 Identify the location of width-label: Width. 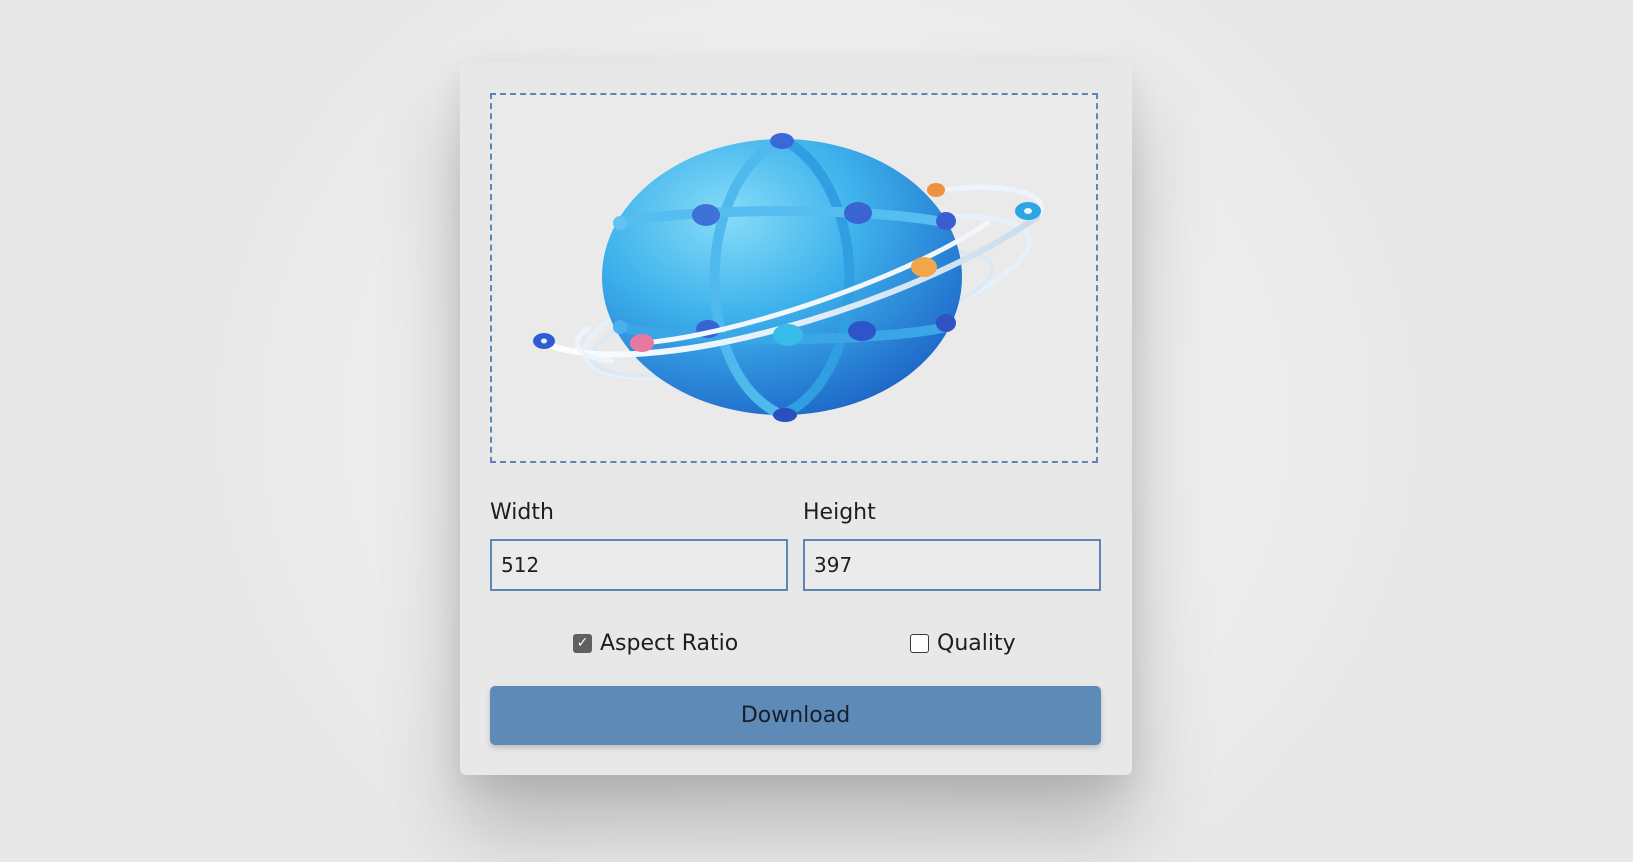
(522, 512).